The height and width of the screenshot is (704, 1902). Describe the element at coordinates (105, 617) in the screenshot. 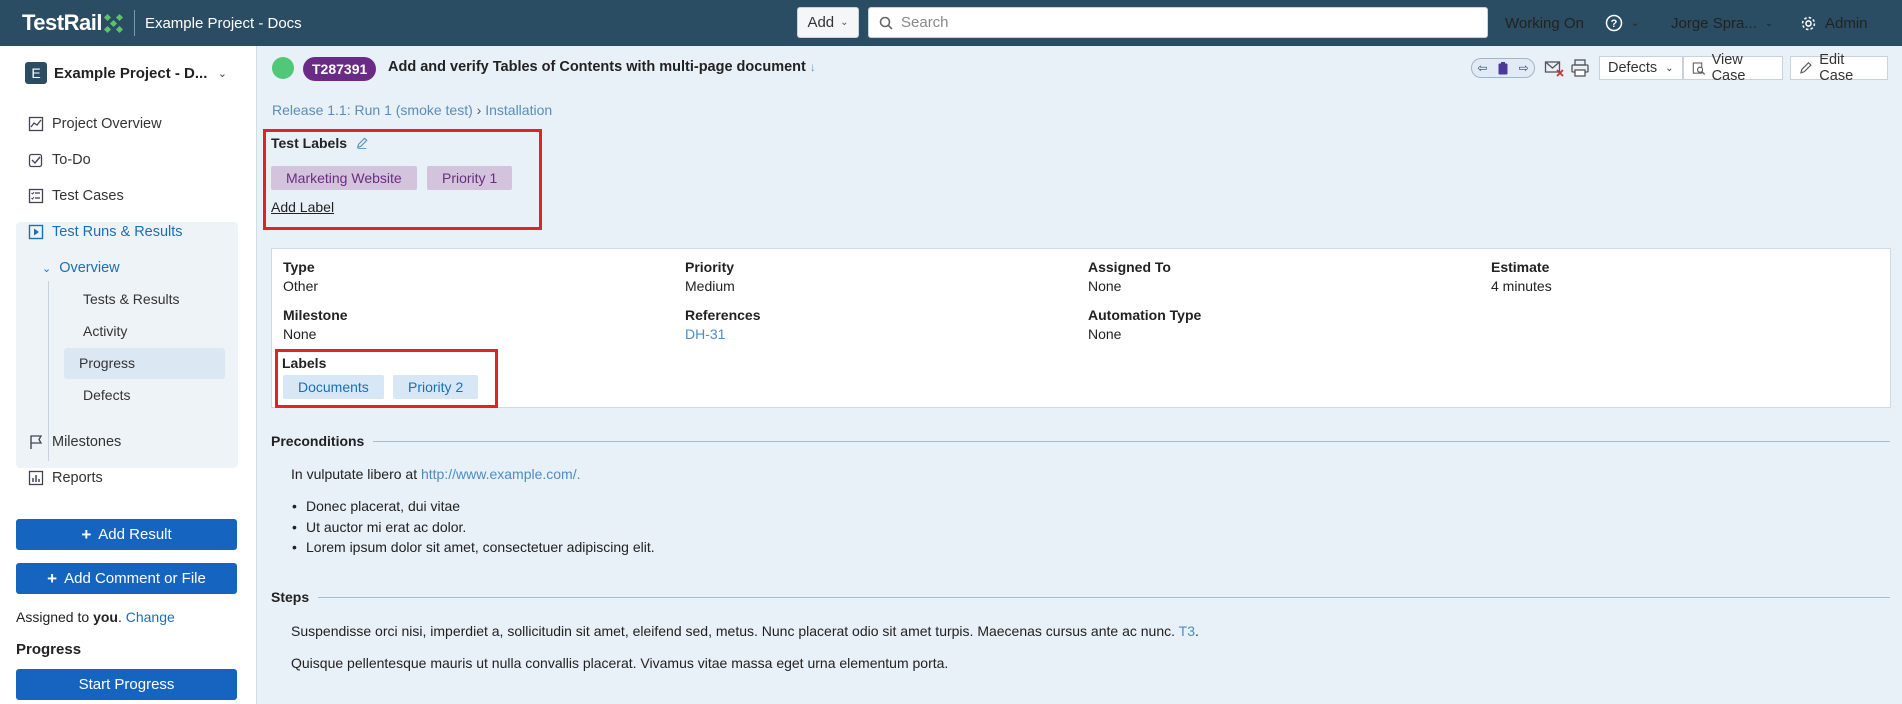

I see `assigned-user: you` at that location.